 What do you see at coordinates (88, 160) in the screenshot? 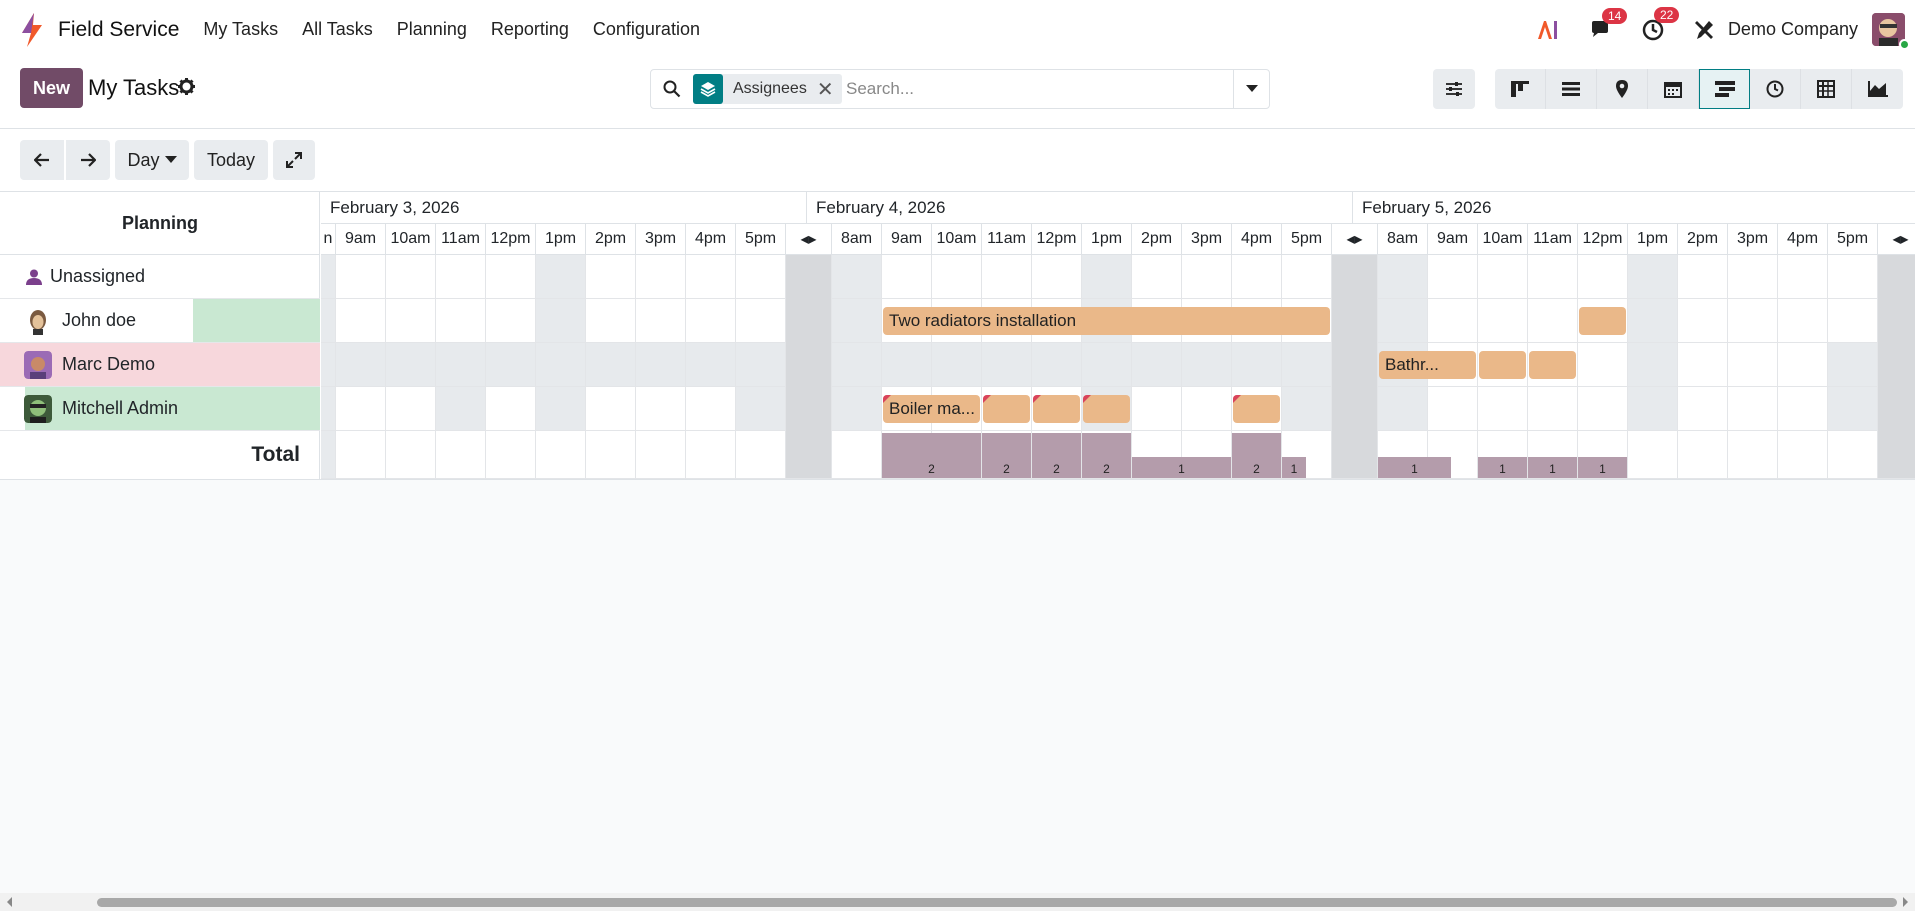
I see `next-button` at bounding box center [88, 160].